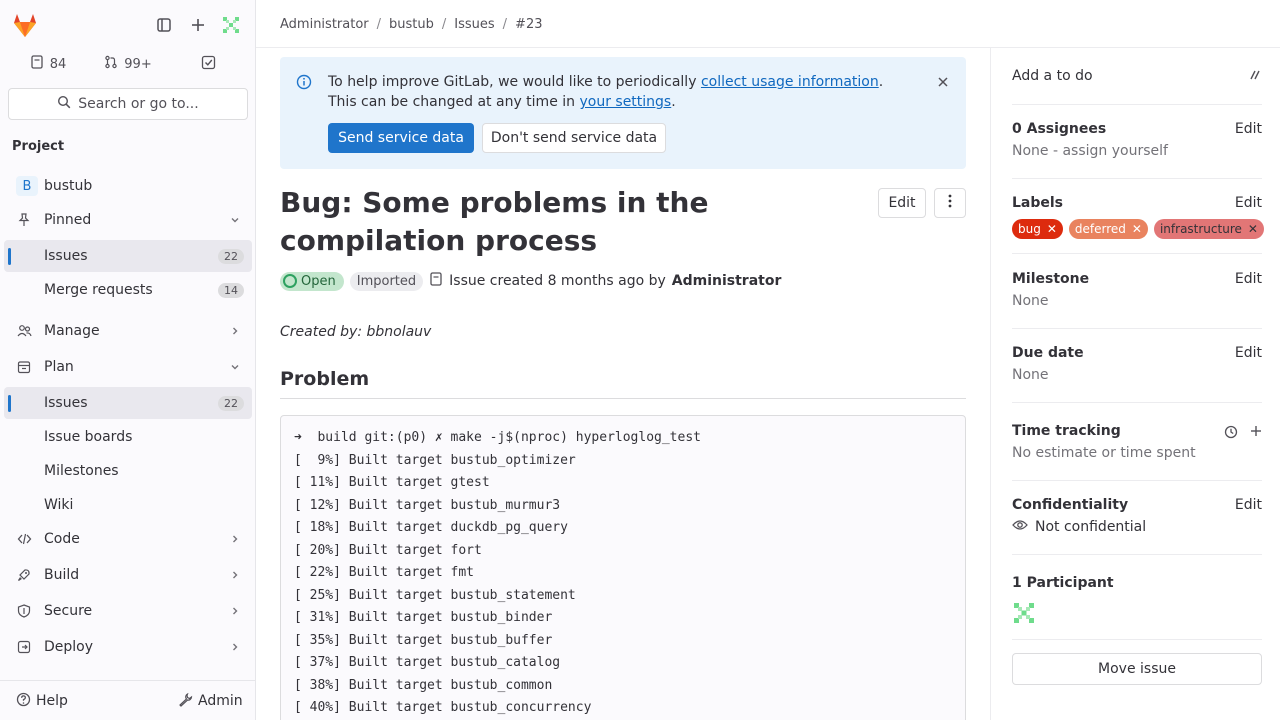 The height and width of the screenshot is (720, 1280). I want to click on issue-description-created-by: Created by: bbnolauv, so click(356, 332).